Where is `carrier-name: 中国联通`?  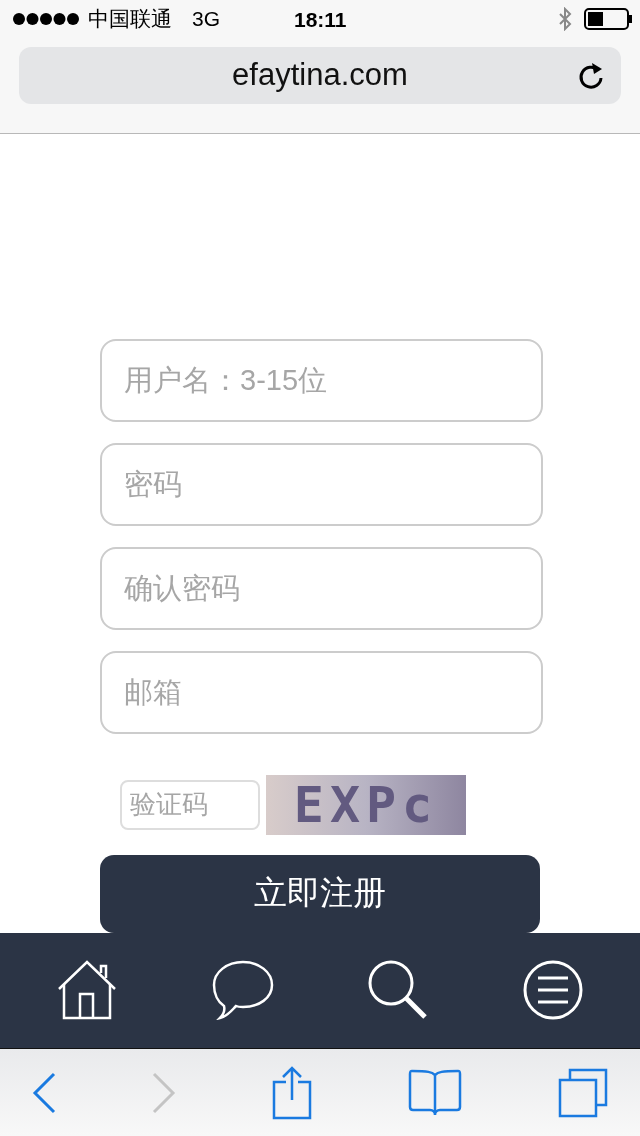 carrier-name: 中国联通 is located at coordinates (130, 19).